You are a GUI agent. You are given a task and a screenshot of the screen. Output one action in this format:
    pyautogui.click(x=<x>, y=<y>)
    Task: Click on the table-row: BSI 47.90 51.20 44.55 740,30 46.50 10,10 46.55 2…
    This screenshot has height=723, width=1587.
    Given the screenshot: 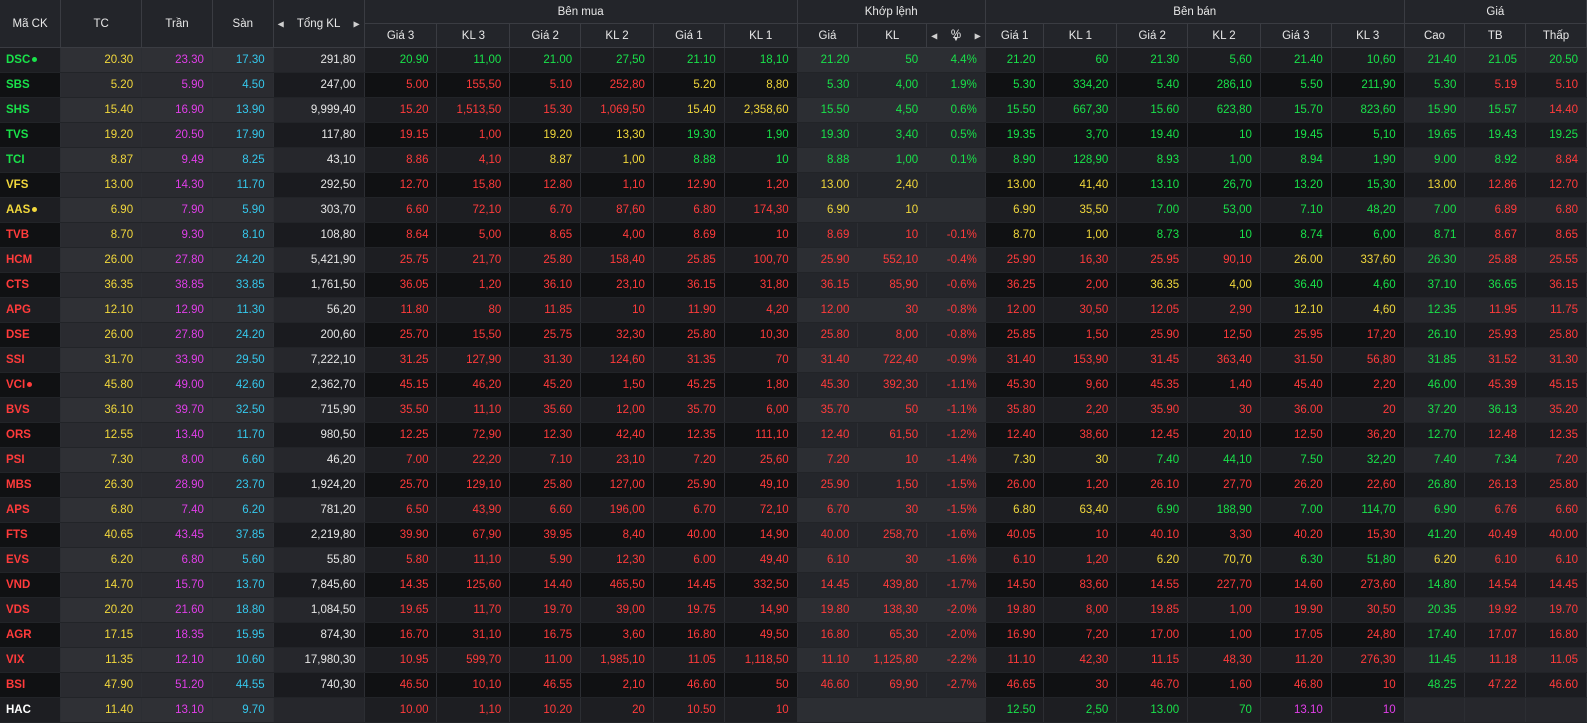 What is the action you would take?
    pyautogui.click(x=793, y=685)
    